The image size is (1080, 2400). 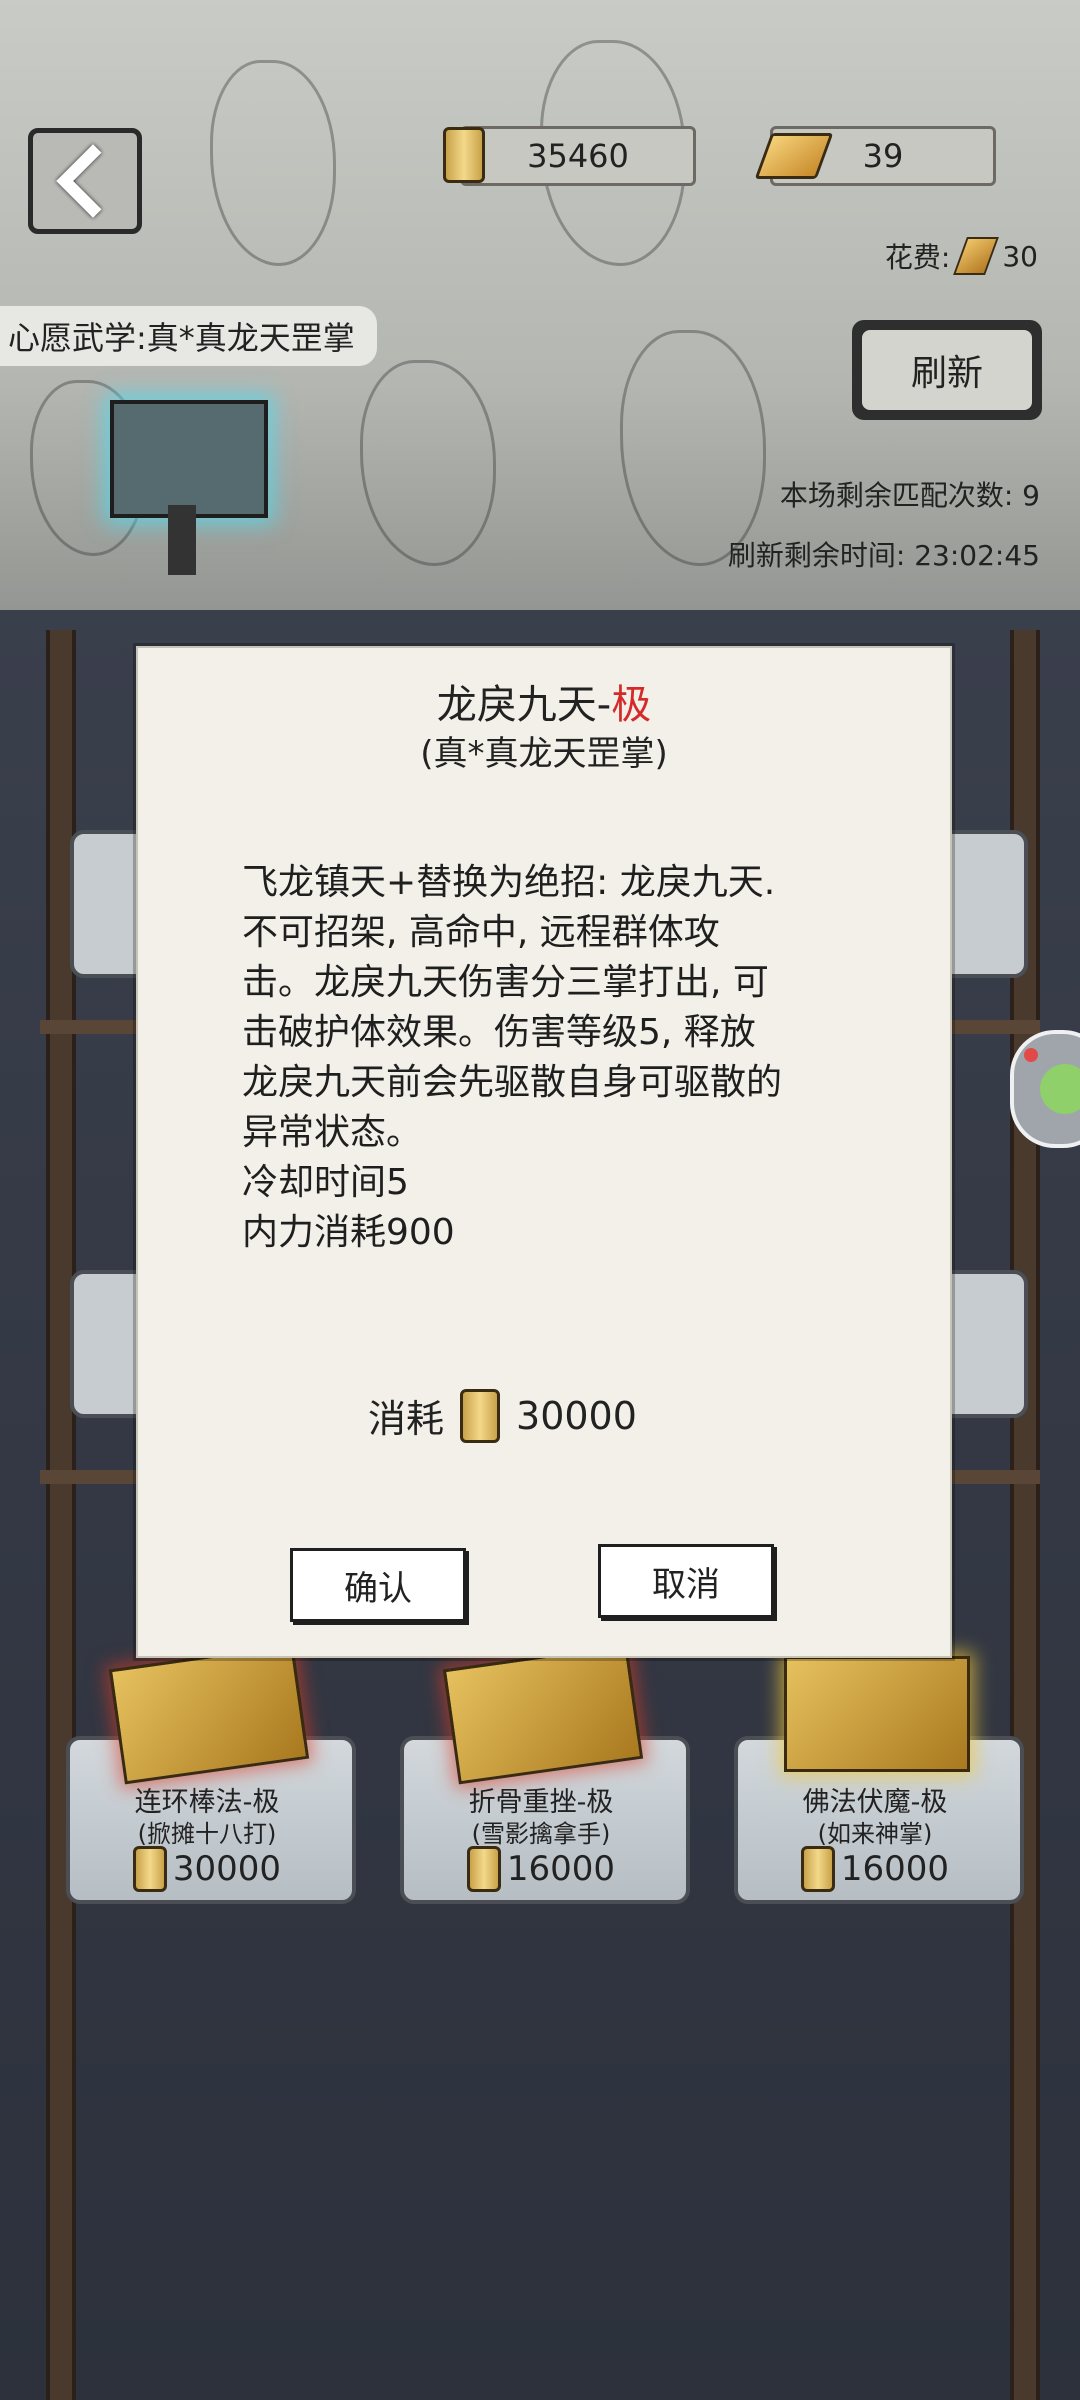 What do you see at coordinates (576, 1415) in the screenshot?
I see `cost-value: 30000` at bounding box center [576, 1415].